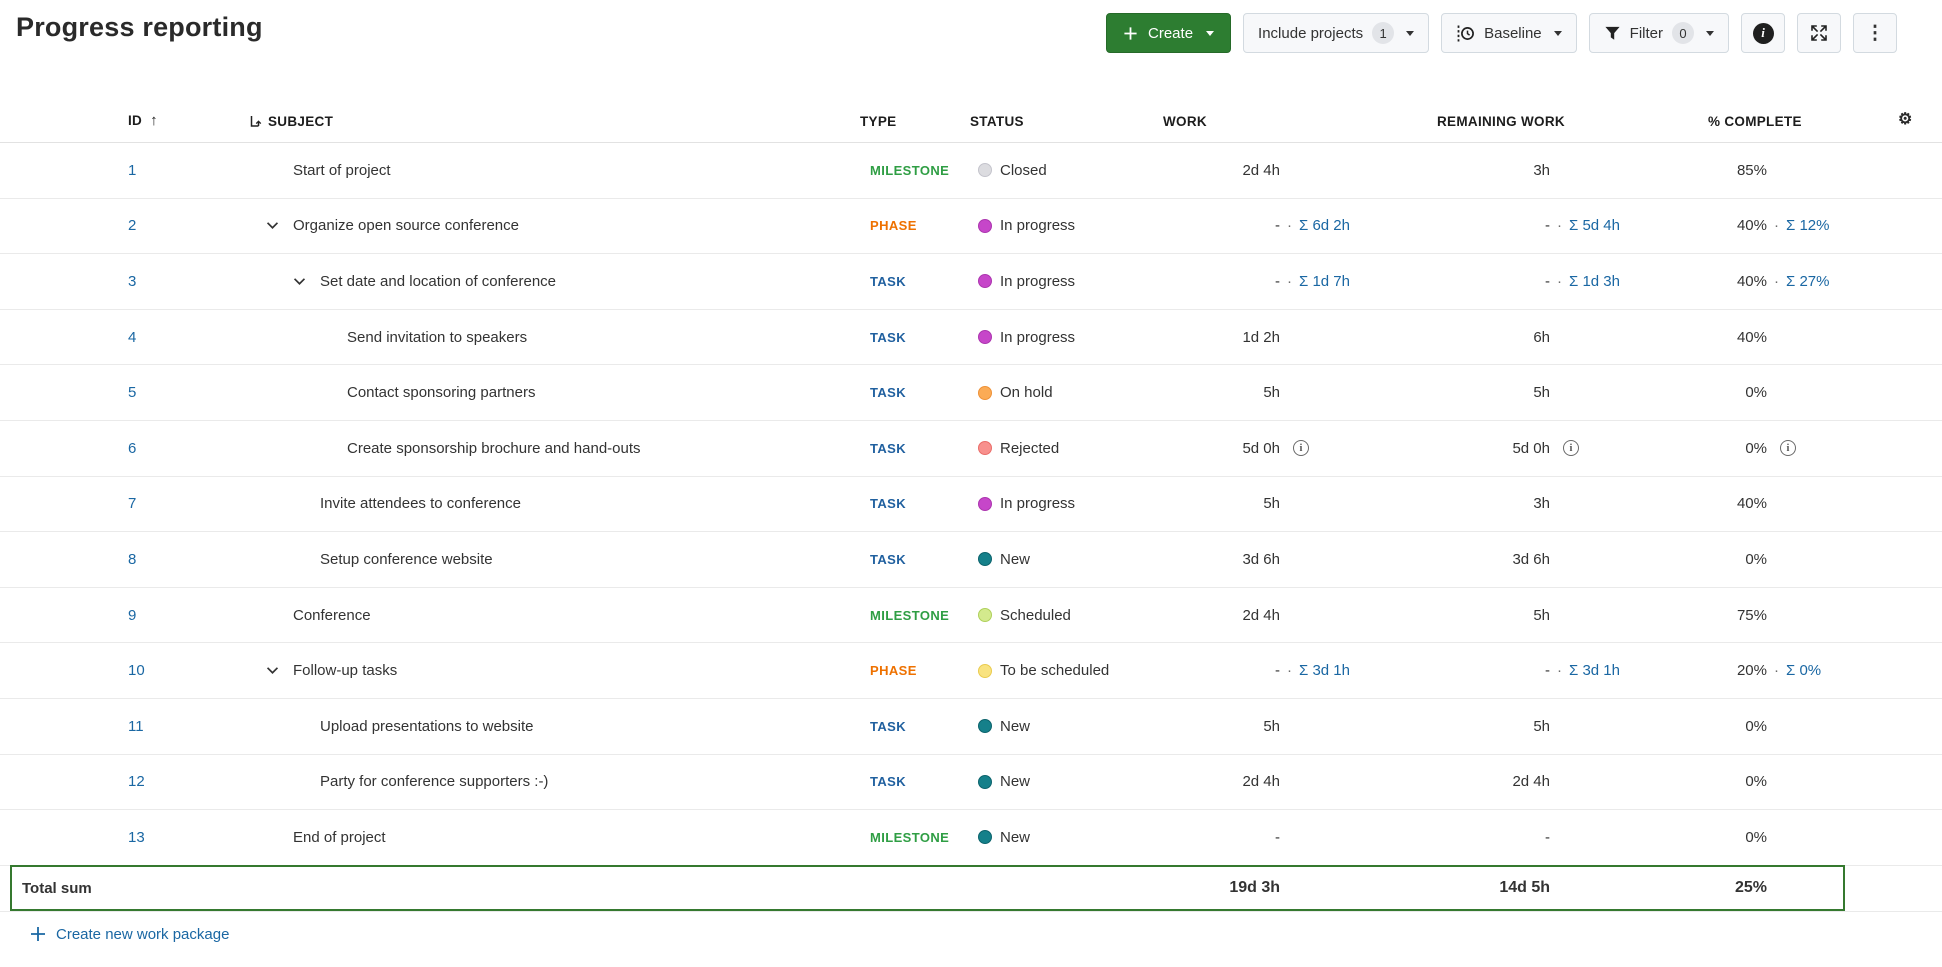 This screenshot has width=1942, height=967. Describe the element at coordinates (1560, 503) in the screenshot. I see `remaining-work-cell: 3h` at that location.